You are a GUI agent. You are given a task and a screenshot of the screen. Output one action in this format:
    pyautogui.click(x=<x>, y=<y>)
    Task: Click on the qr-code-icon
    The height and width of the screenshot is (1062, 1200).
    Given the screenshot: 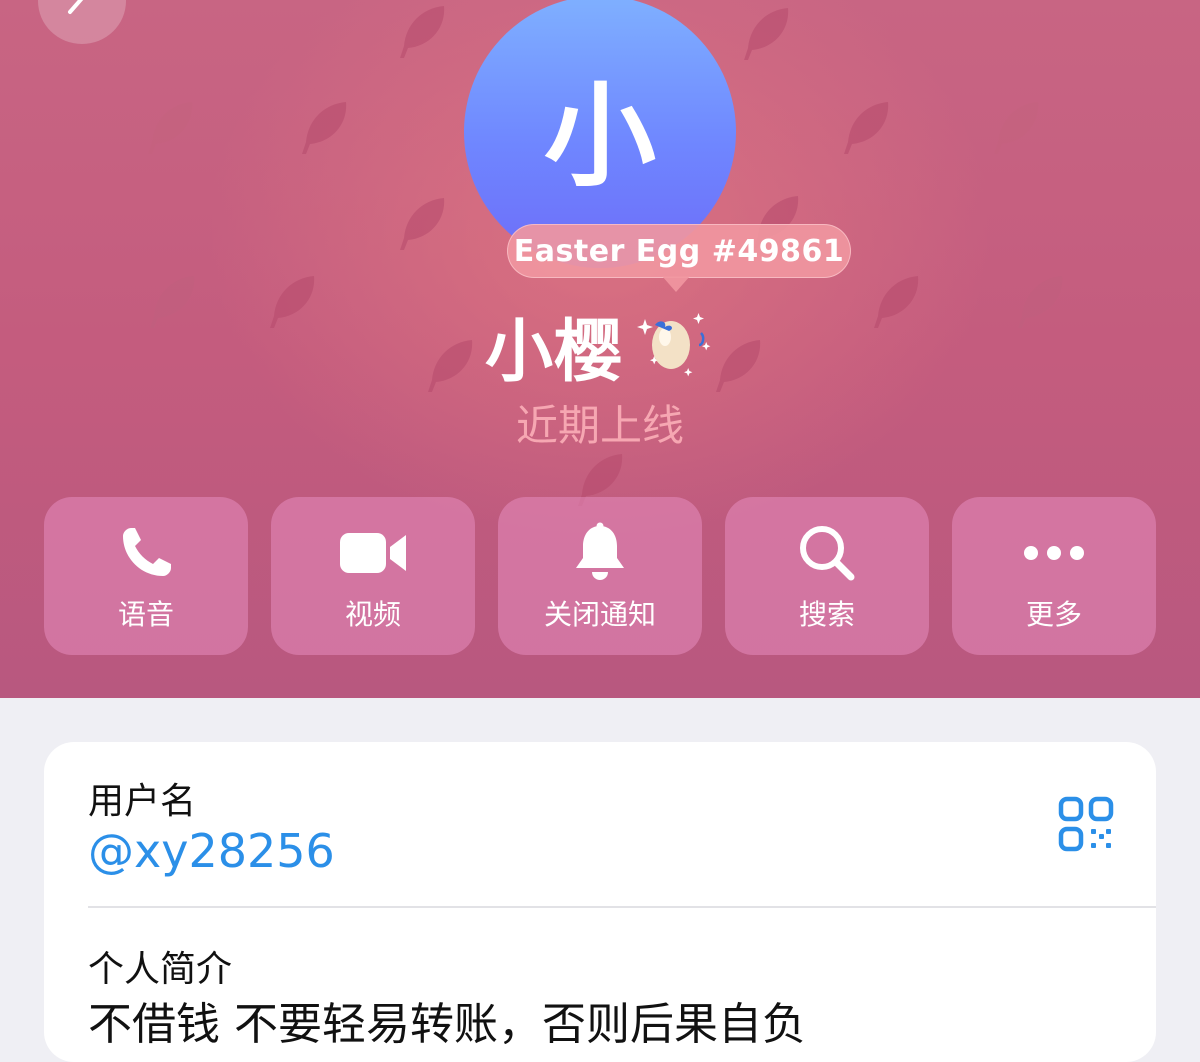 What is the action you would take?
    pyautogui.click(x=1086, y=824)
    